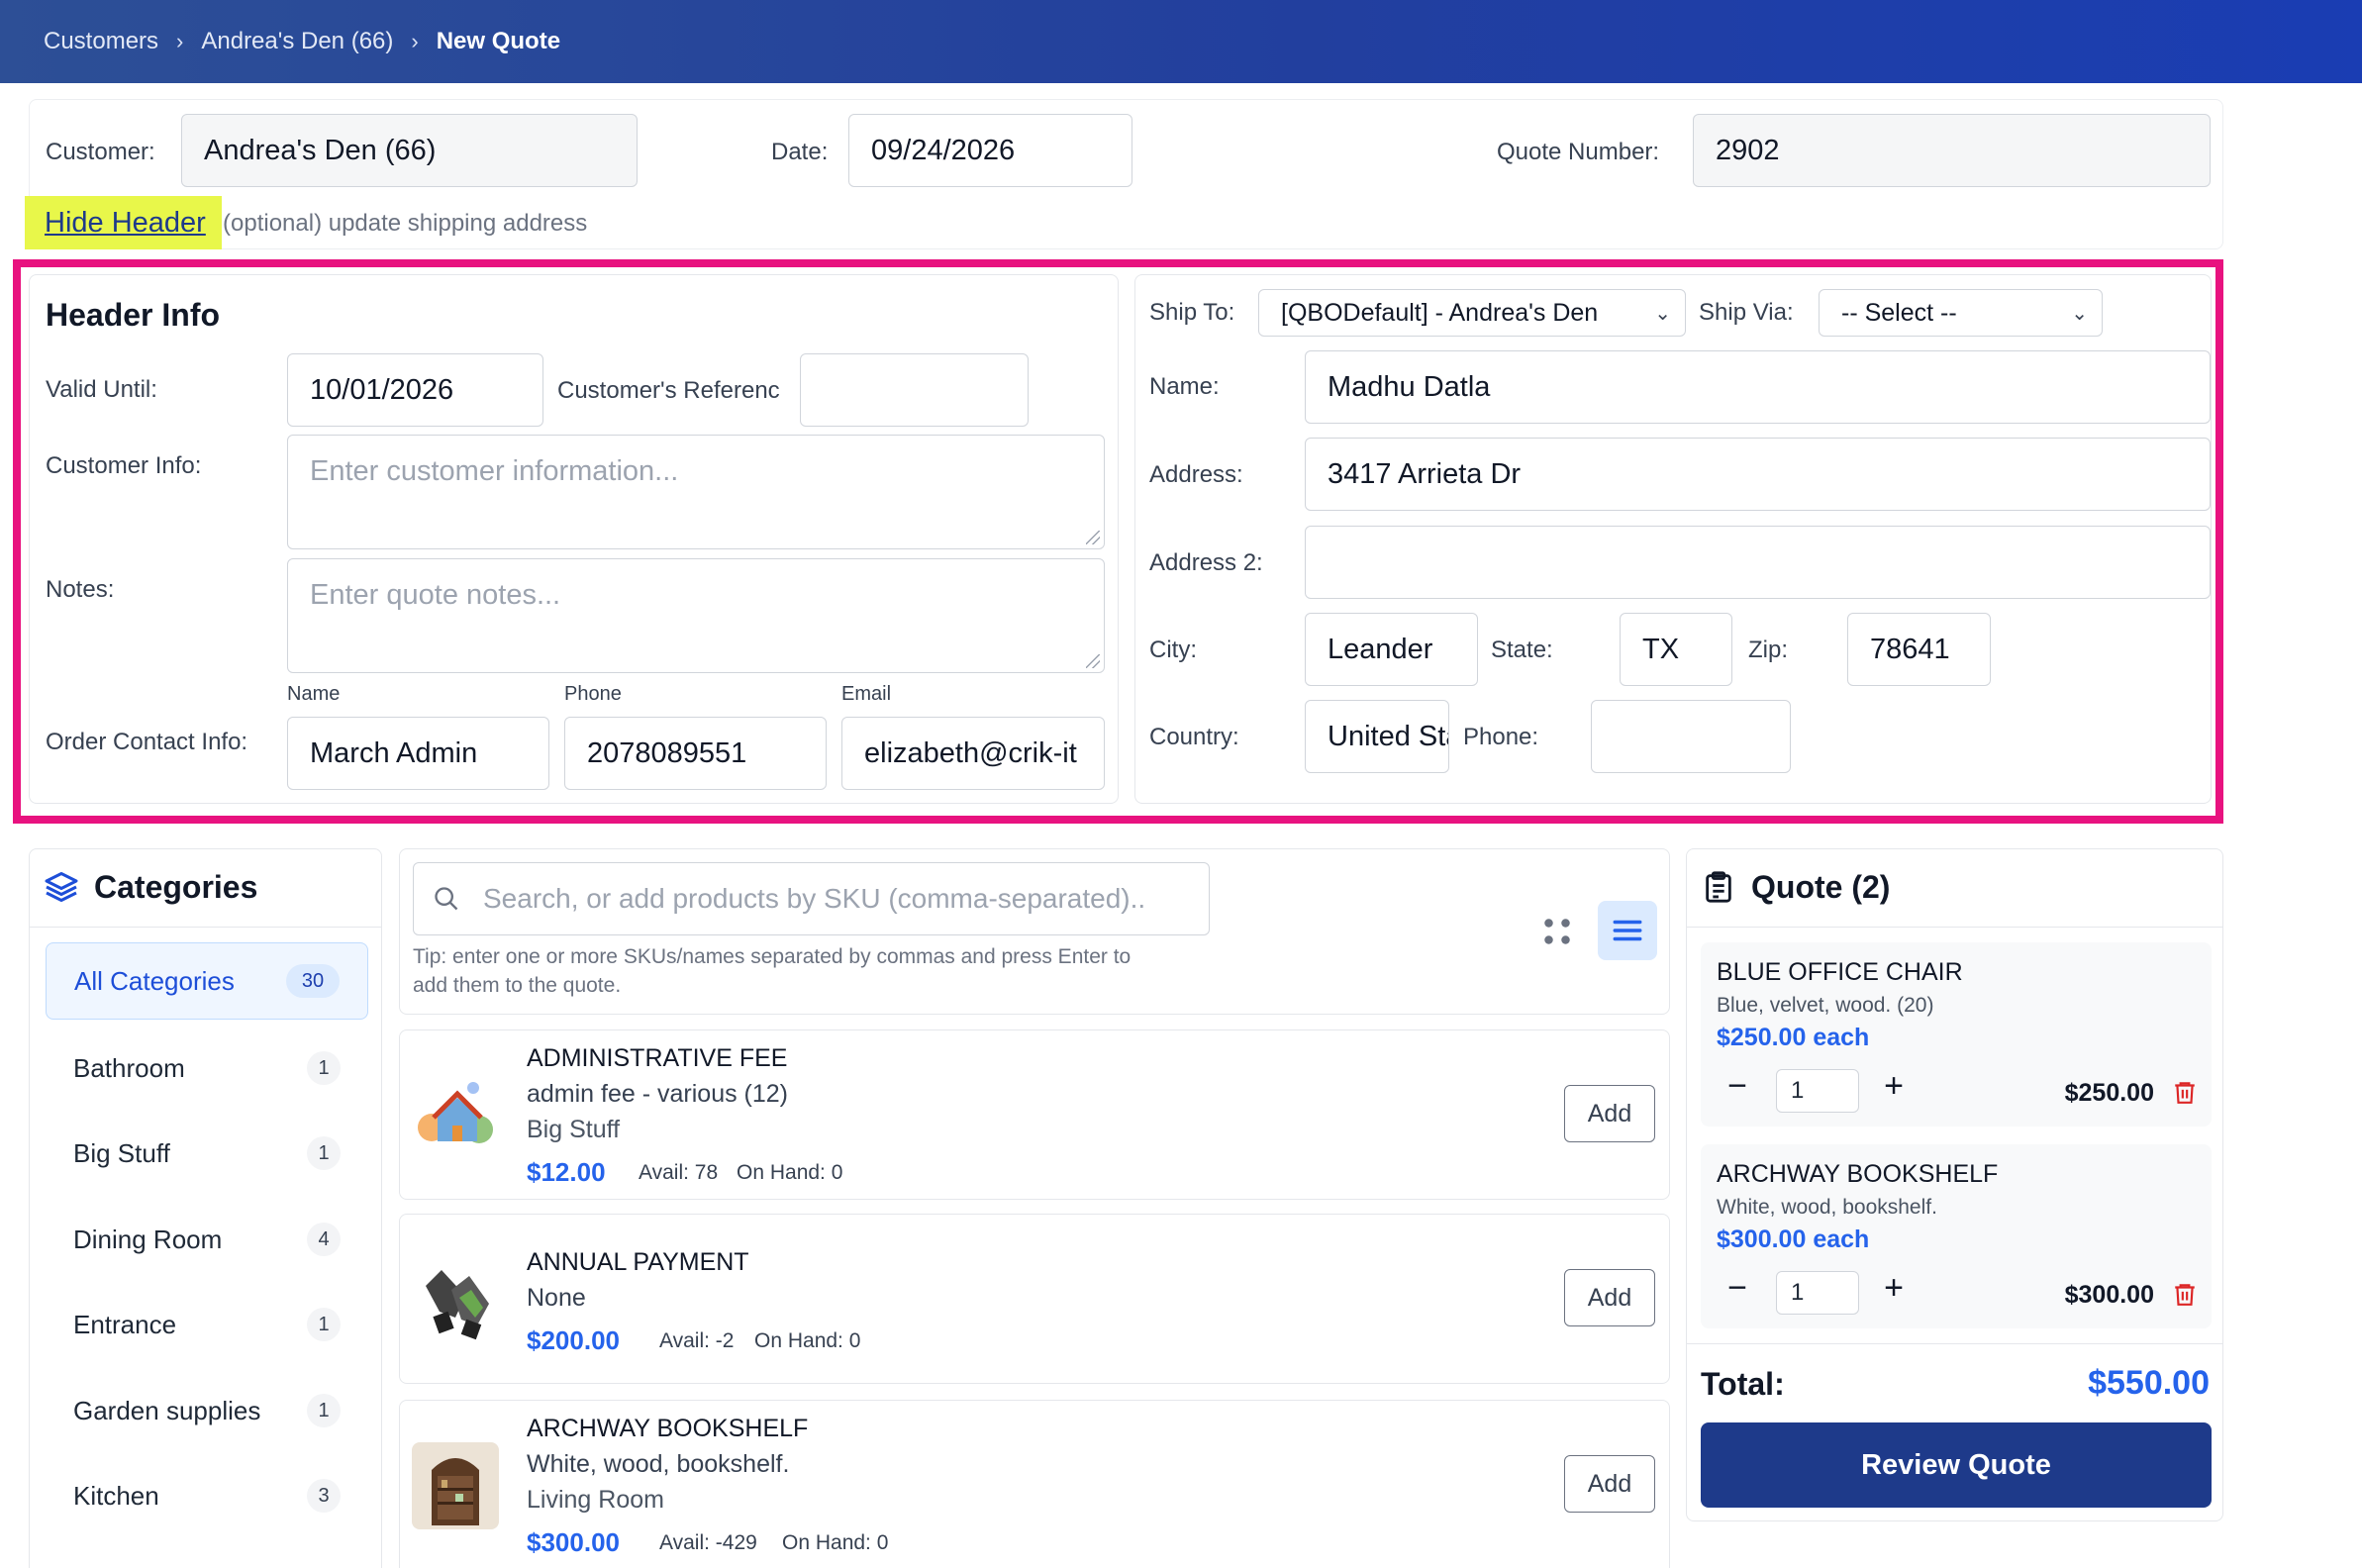 Image resolution: width=2362 pixels, height=1568 pixels. What do you see at coordinates (1377, 736) in the screenshot?
I see `ship-country-field: United States` at bounding box center [1377, 736].